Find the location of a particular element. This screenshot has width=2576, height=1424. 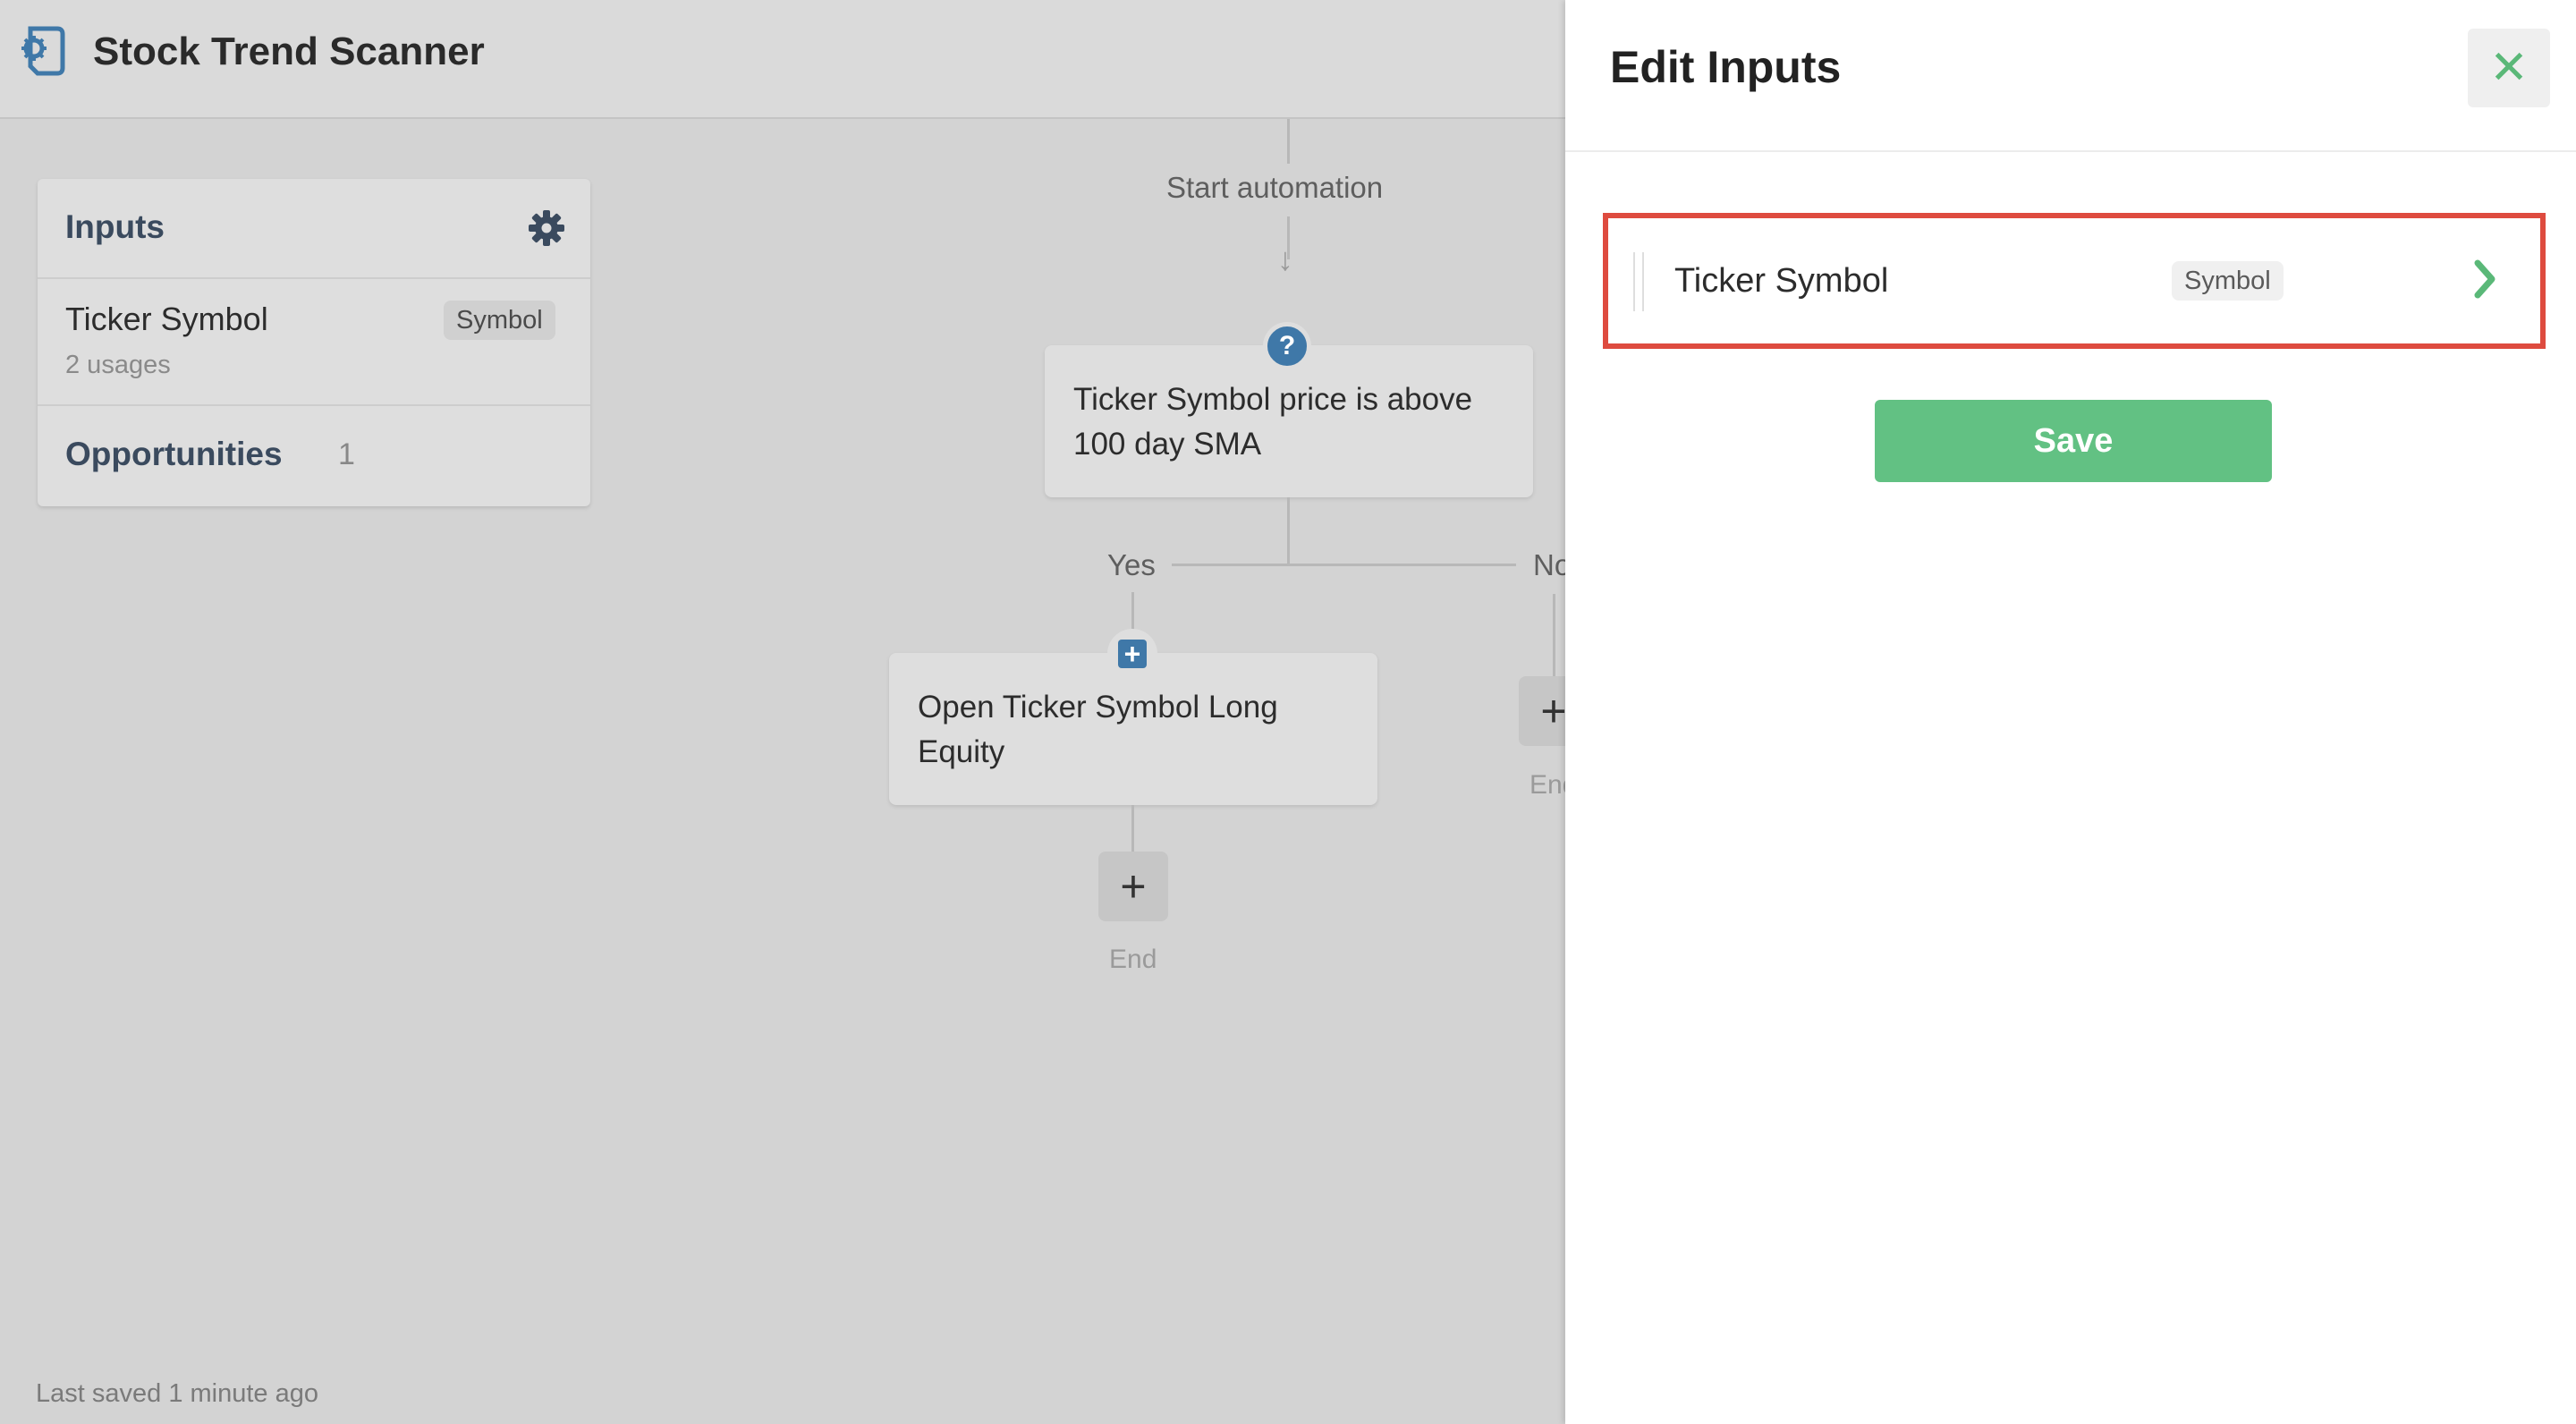

branch-yes-label: Yes is located at coordinates (1131, 564).